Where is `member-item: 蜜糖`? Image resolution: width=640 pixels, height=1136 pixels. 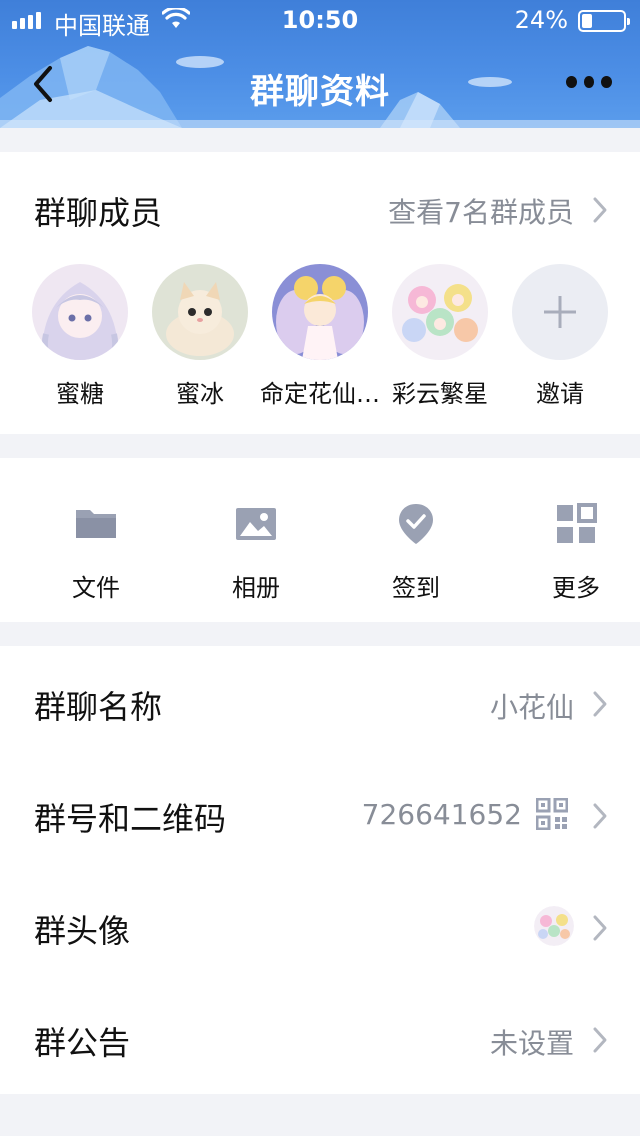 member-item: 蜜糖 is located at coordinates (80, 336).